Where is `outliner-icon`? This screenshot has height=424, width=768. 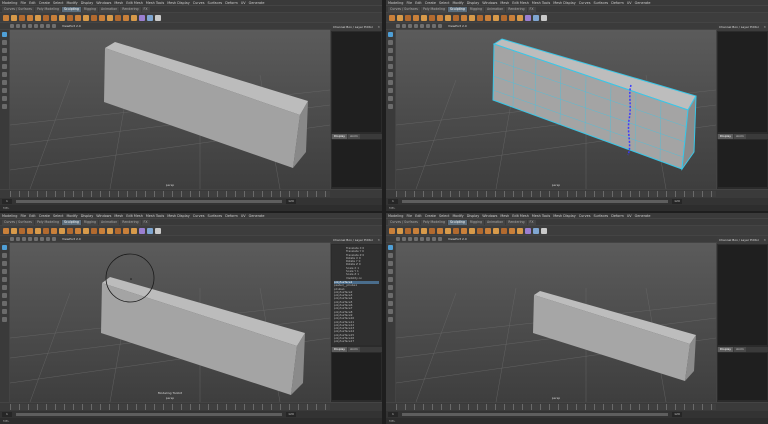 outliner-icon is located at coordinates (390, 319).